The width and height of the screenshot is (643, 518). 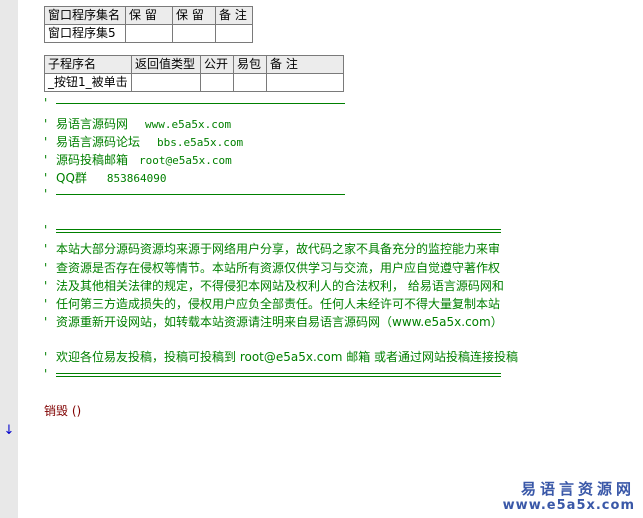 What do you see at coordinates (105, 178) in the screenshot?
I see `comment-line-qq: ' QQ群 853864090` at bounding box center [105, 178].